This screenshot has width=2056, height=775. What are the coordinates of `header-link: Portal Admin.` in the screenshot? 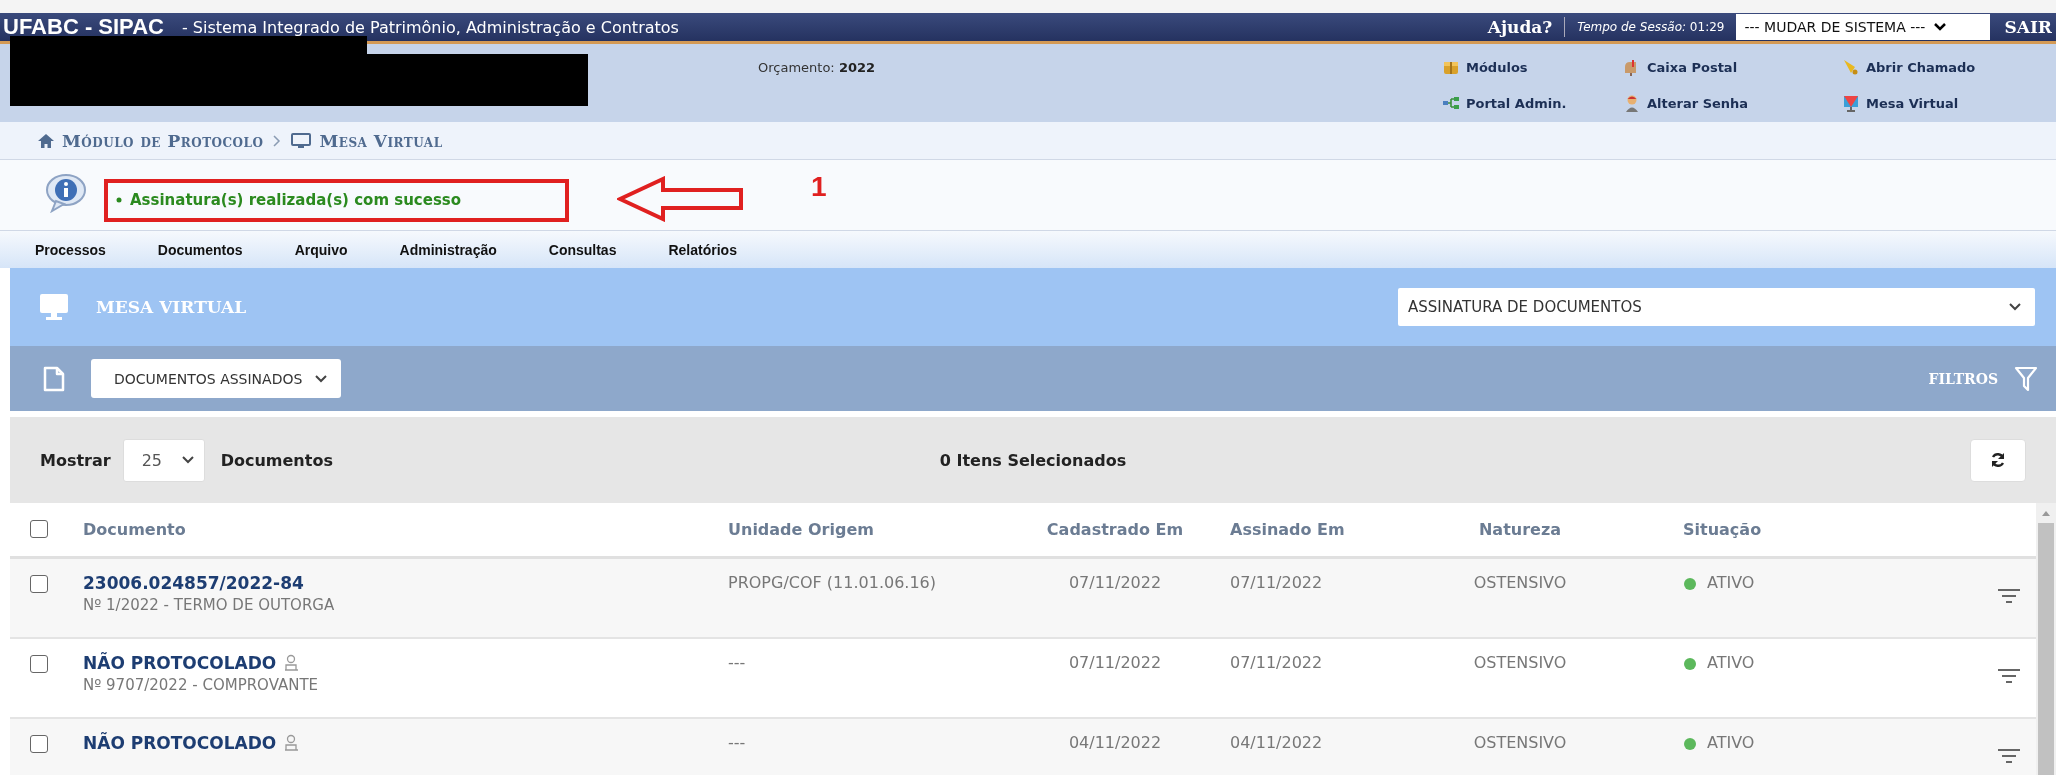 It's located at (1532, 103).